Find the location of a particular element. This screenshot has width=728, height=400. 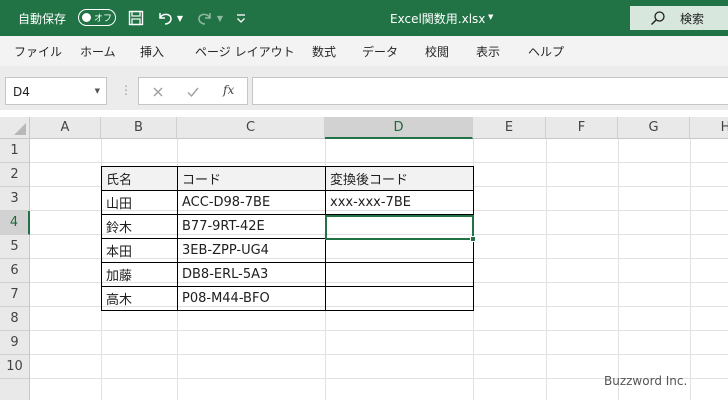

row-header-6: 6 is located at coordinates (15, 271).